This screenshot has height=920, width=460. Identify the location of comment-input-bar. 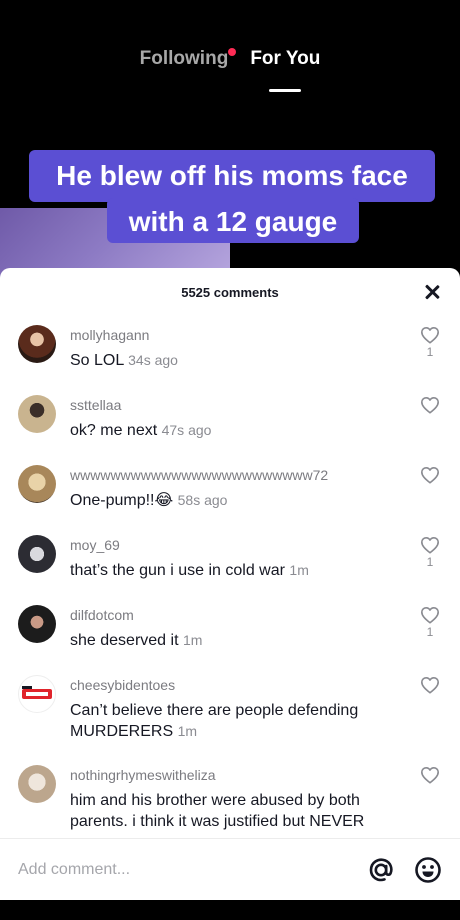
(230, 869).